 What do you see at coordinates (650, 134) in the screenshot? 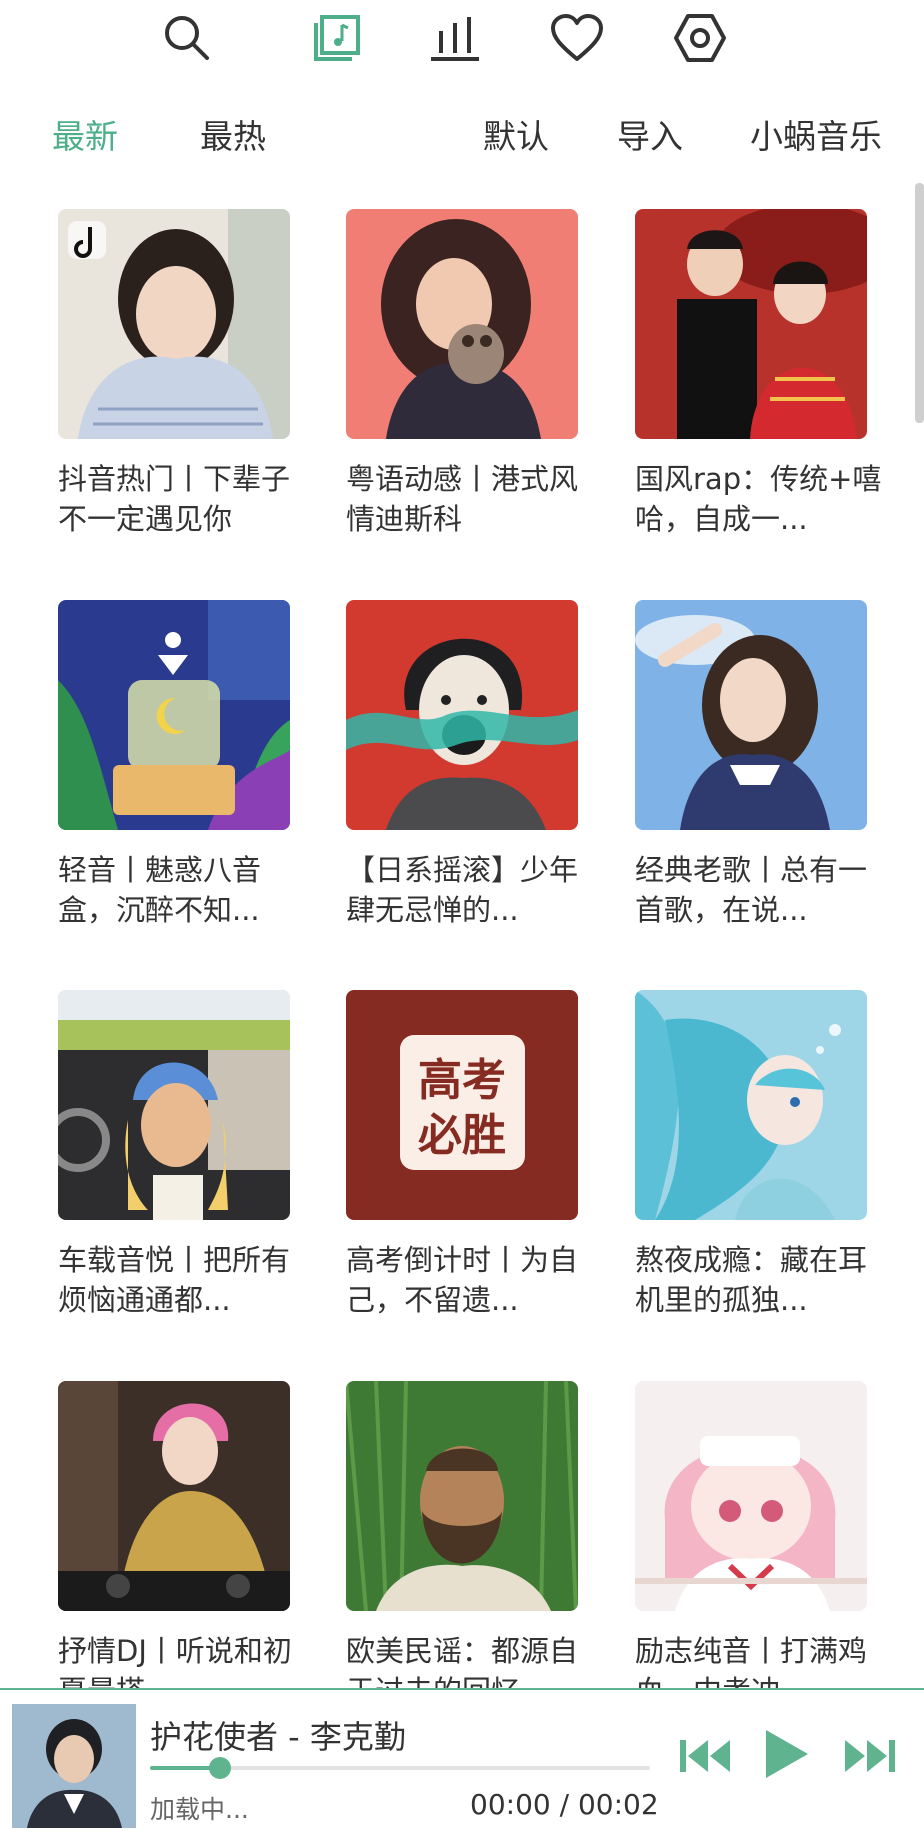
I see `tab-import: 导入` at bounding box center [650, 134].